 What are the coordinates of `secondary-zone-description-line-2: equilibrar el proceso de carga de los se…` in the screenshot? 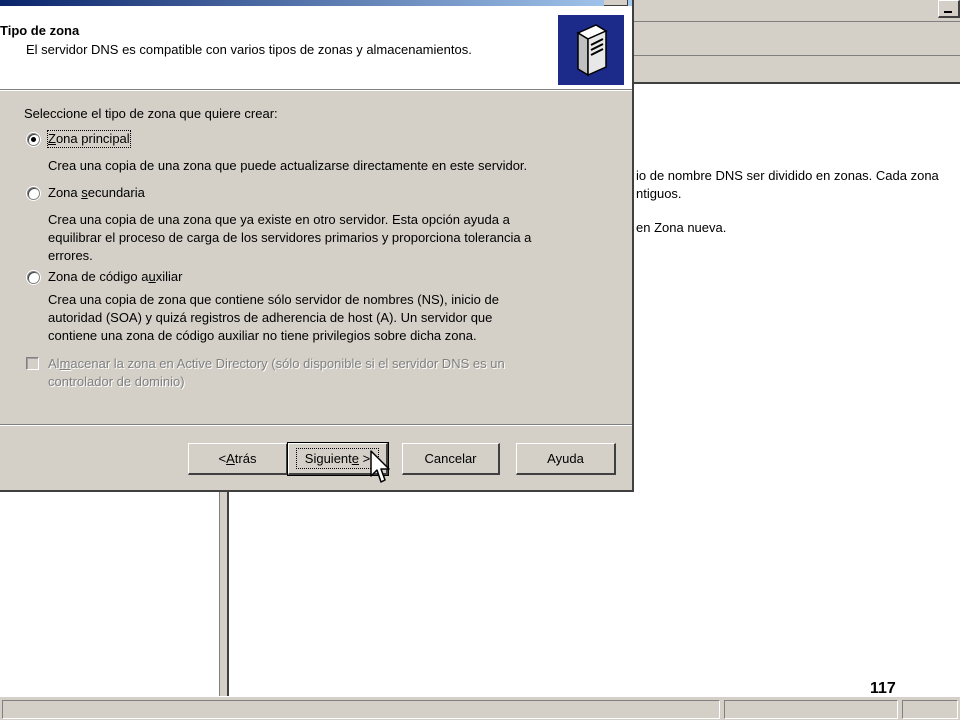 It's located at (290, 237).